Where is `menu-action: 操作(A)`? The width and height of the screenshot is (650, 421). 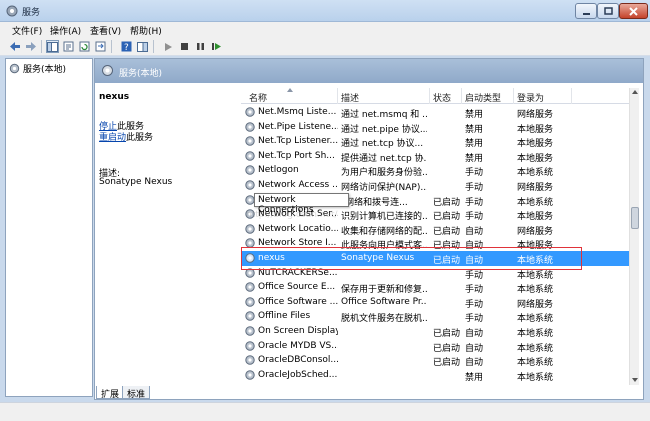 menu-action: 操作(A) is located at coordinates (65, 30).